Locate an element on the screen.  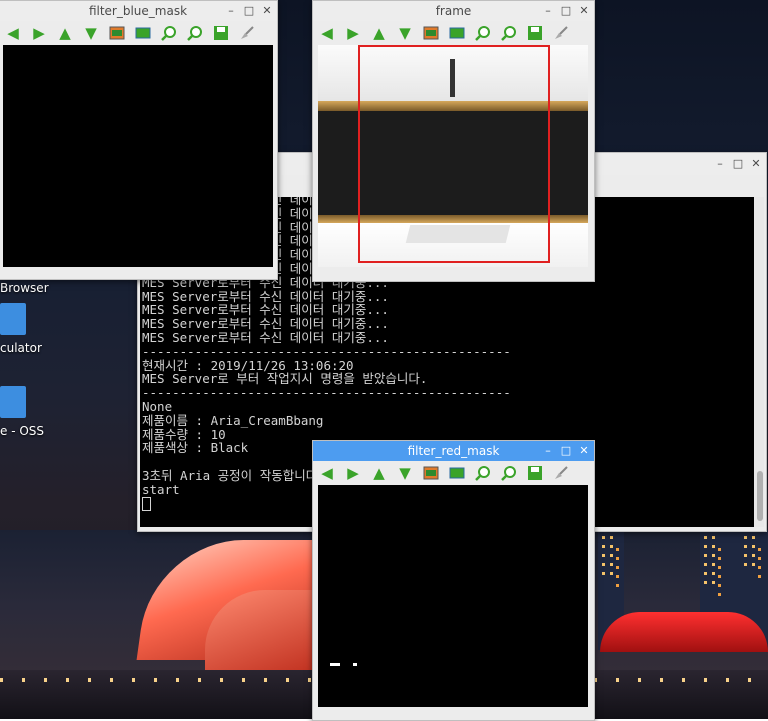
camera-frame-image is located at coordinates (453, 156).